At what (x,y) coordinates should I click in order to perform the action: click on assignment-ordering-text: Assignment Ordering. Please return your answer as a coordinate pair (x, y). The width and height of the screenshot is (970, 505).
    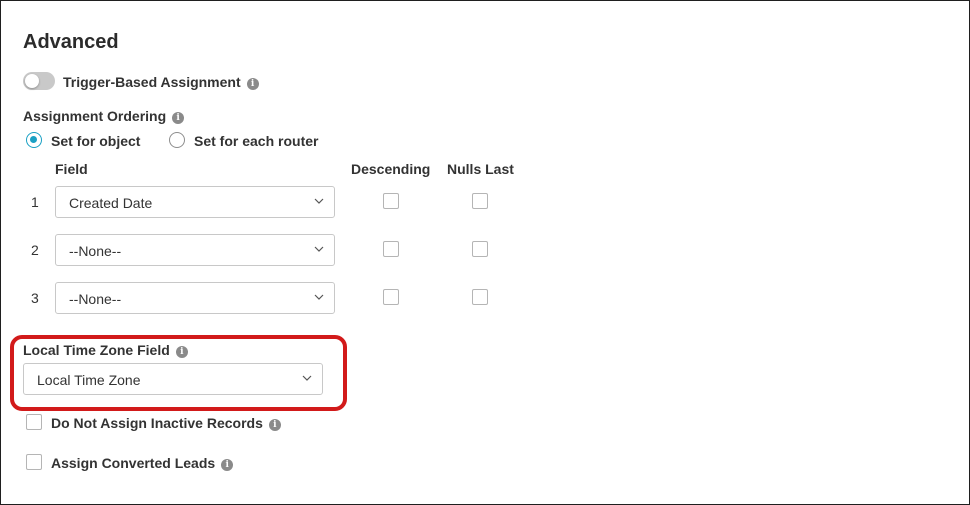
    Looking at the image, I should click on (95, 116).